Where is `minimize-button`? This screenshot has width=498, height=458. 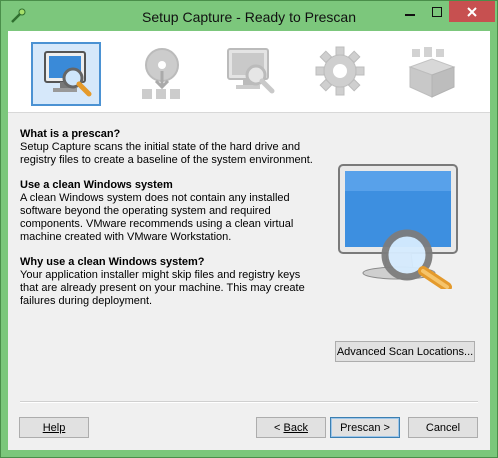 minimize-button is located at coordinates (409, 11).